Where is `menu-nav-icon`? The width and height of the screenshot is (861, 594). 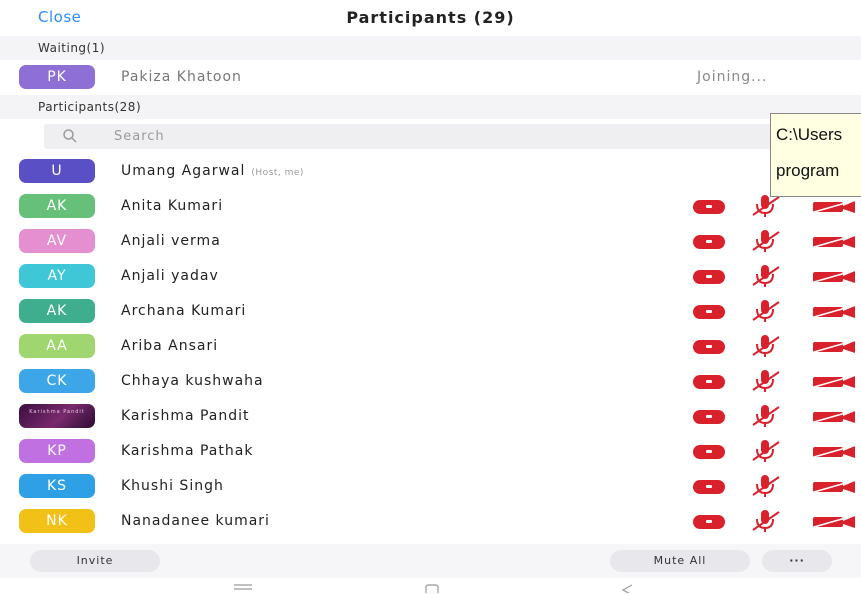 menu-nav-icon is located at coordinates (243, 588).